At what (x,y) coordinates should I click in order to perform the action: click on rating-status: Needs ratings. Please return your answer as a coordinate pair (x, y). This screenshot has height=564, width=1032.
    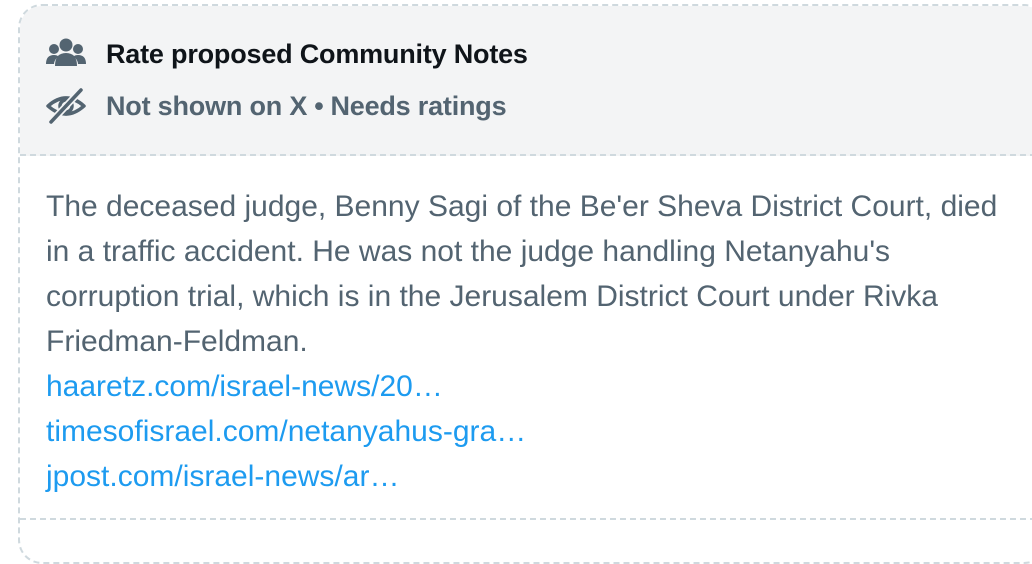
    Looking at the image, I should click on (418, 105).